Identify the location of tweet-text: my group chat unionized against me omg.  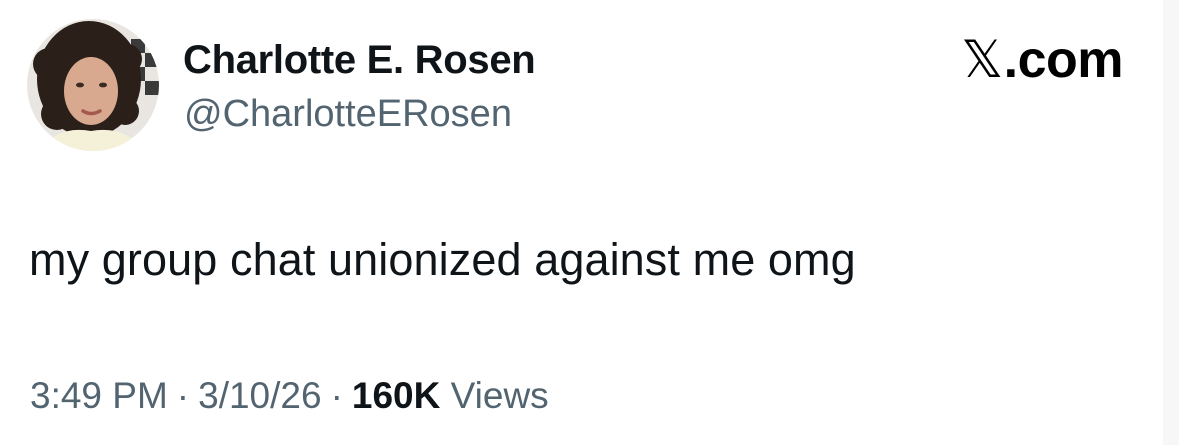
(442, 259).